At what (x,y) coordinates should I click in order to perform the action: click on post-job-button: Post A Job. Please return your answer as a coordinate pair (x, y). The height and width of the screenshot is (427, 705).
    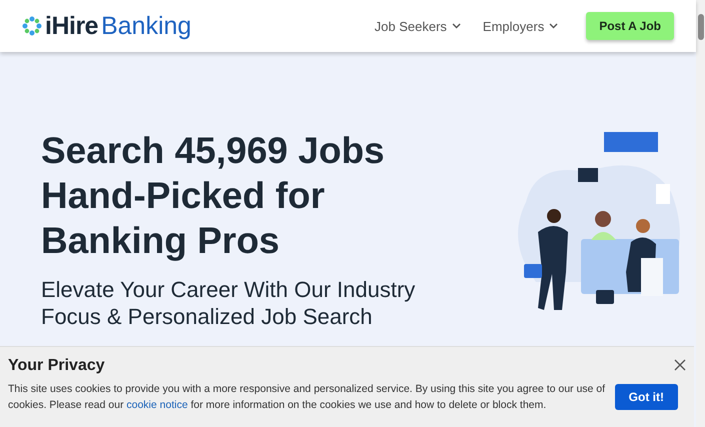
    Looking at the image, I should click on (630, 26).